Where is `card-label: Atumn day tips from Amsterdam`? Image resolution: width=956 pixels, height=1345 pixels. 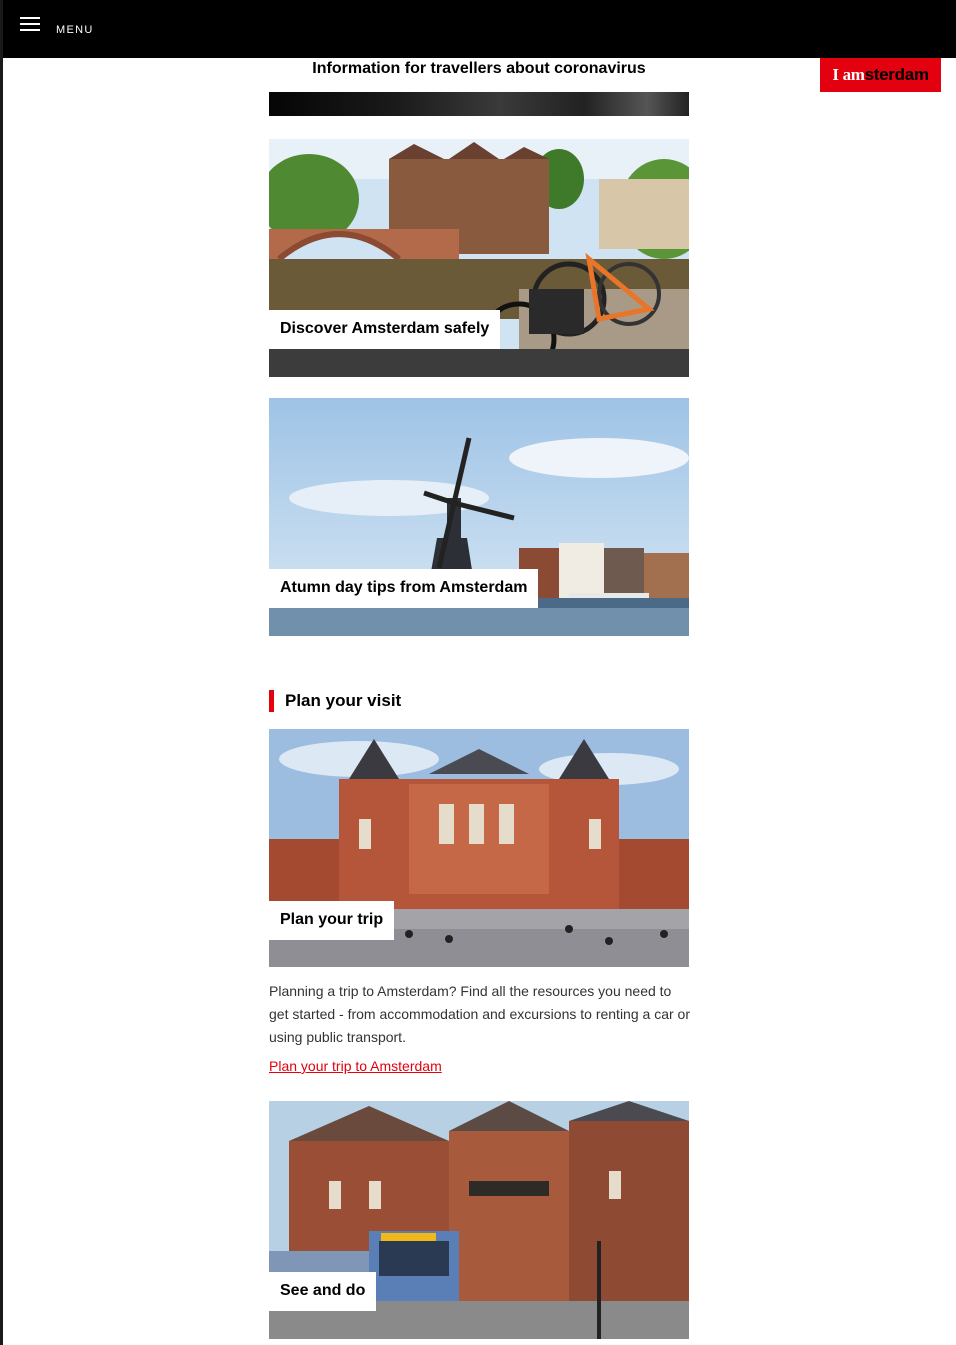 card-label: Atumn day tips from Amsterdam is located at coordinates (404, 588).